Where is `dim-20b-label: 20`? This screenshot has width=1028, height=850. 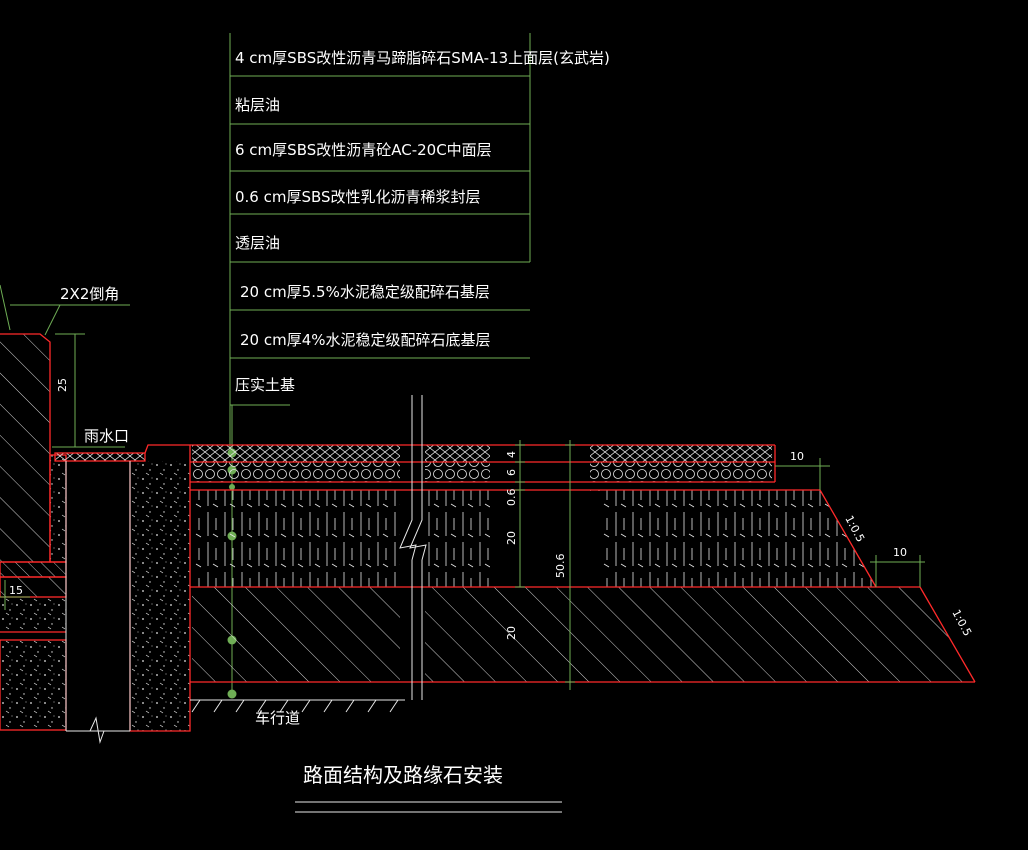
dim-20b-label: 20 is located at coordinates (511, 633).